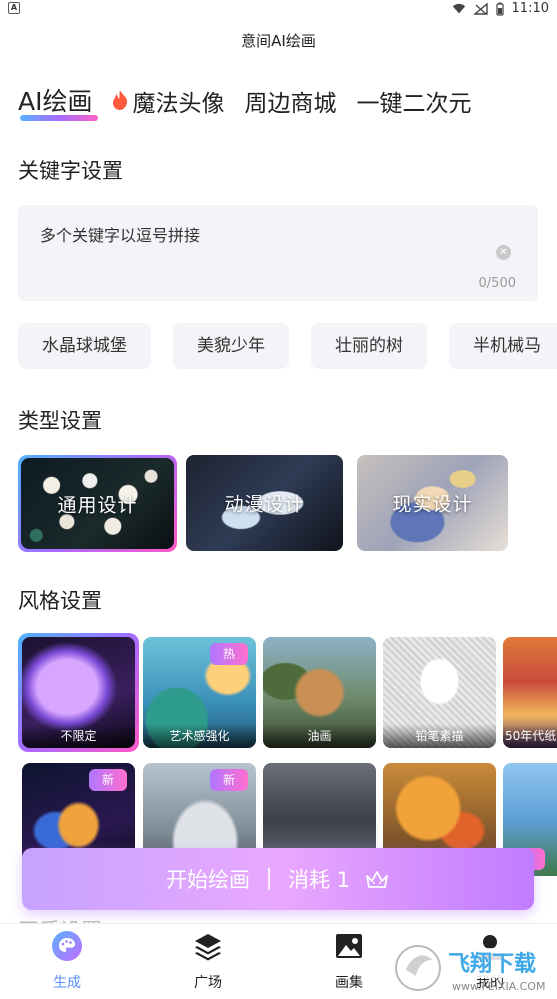 The height and width of the screenshot is (999, 557). Describe the element at coordinates (278, 253) in the screenshot. I see `keyword-input: 多个关键字以逗号拼接 0/500` at that location.